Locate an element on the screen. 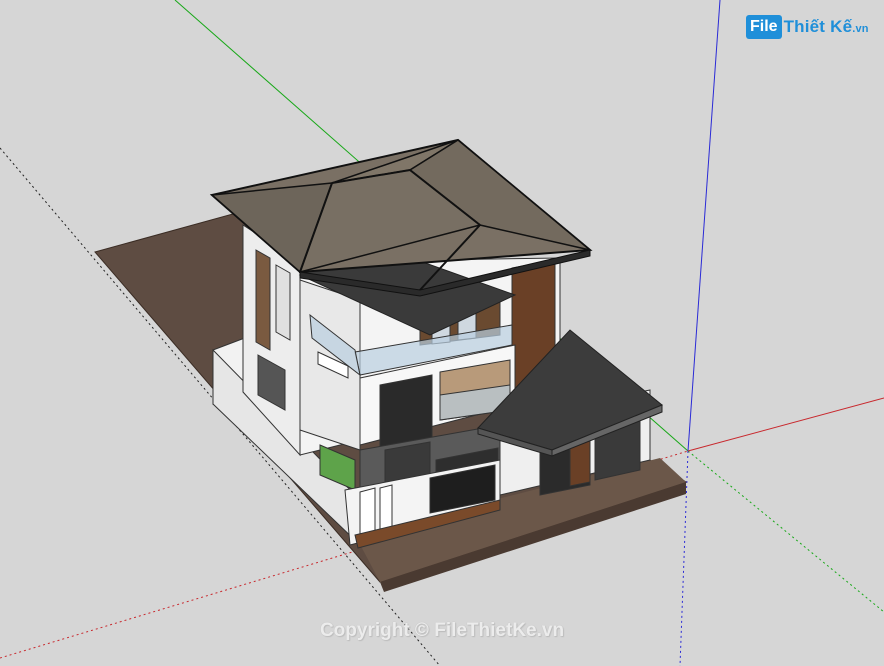 This screenshot has width=884, height=666. red-axis is located at coordinates (785, 424).